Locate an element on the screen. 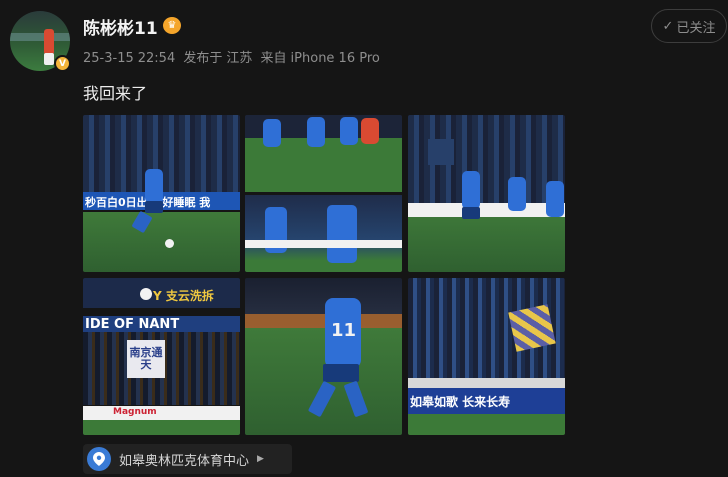 The width and height of the screenshot is (728, 477). chevron-right-icon: ▶ is located at coordinates (260, 459).